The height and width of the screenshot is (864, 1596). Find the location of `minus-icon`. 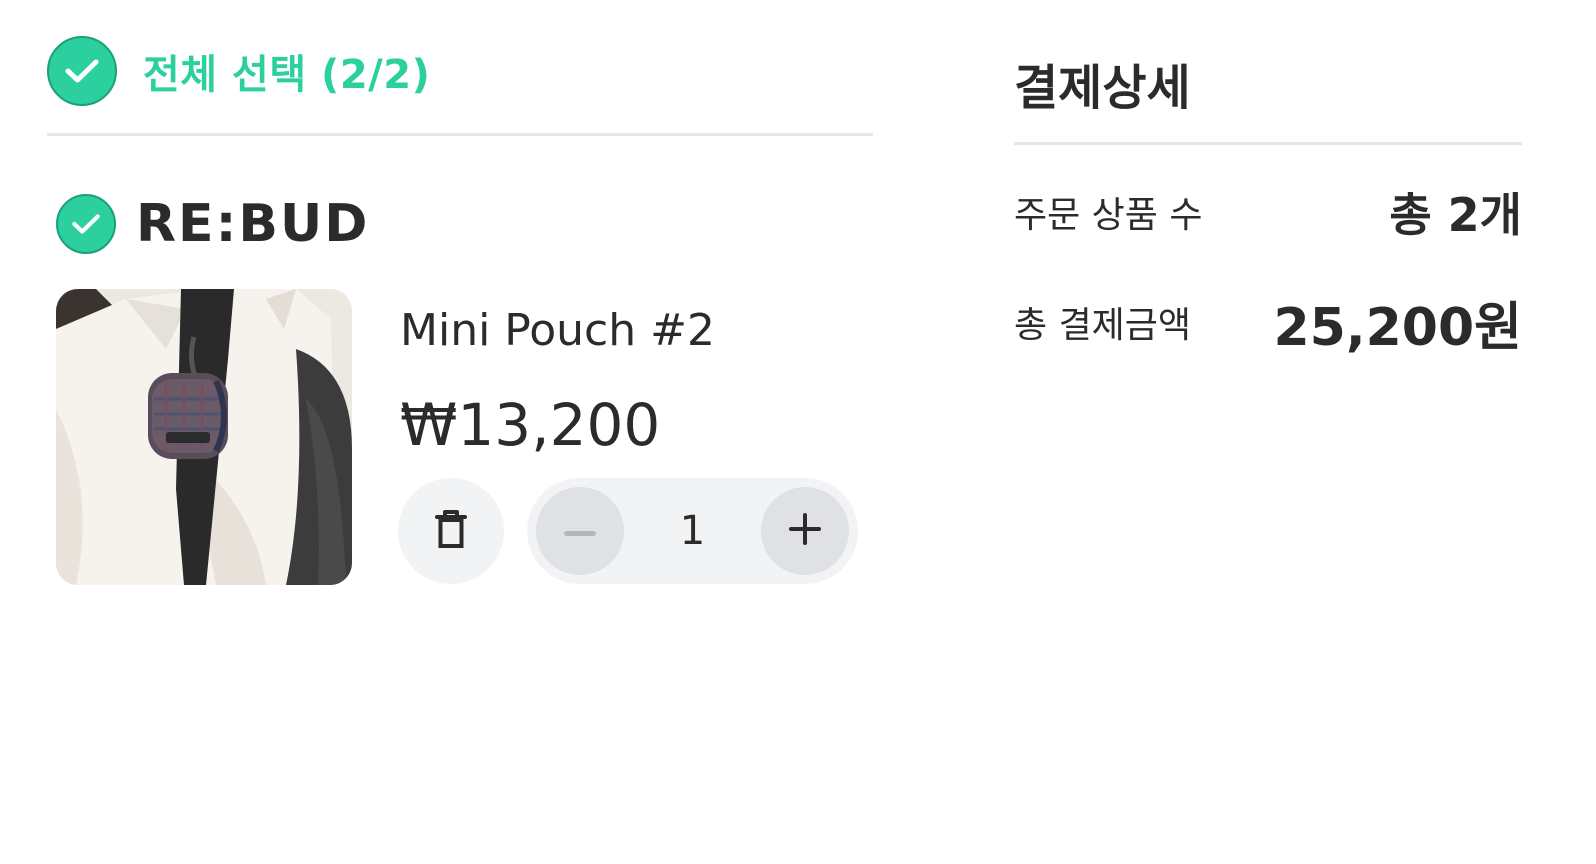

minus-icon is located at coordinates (580, 531).